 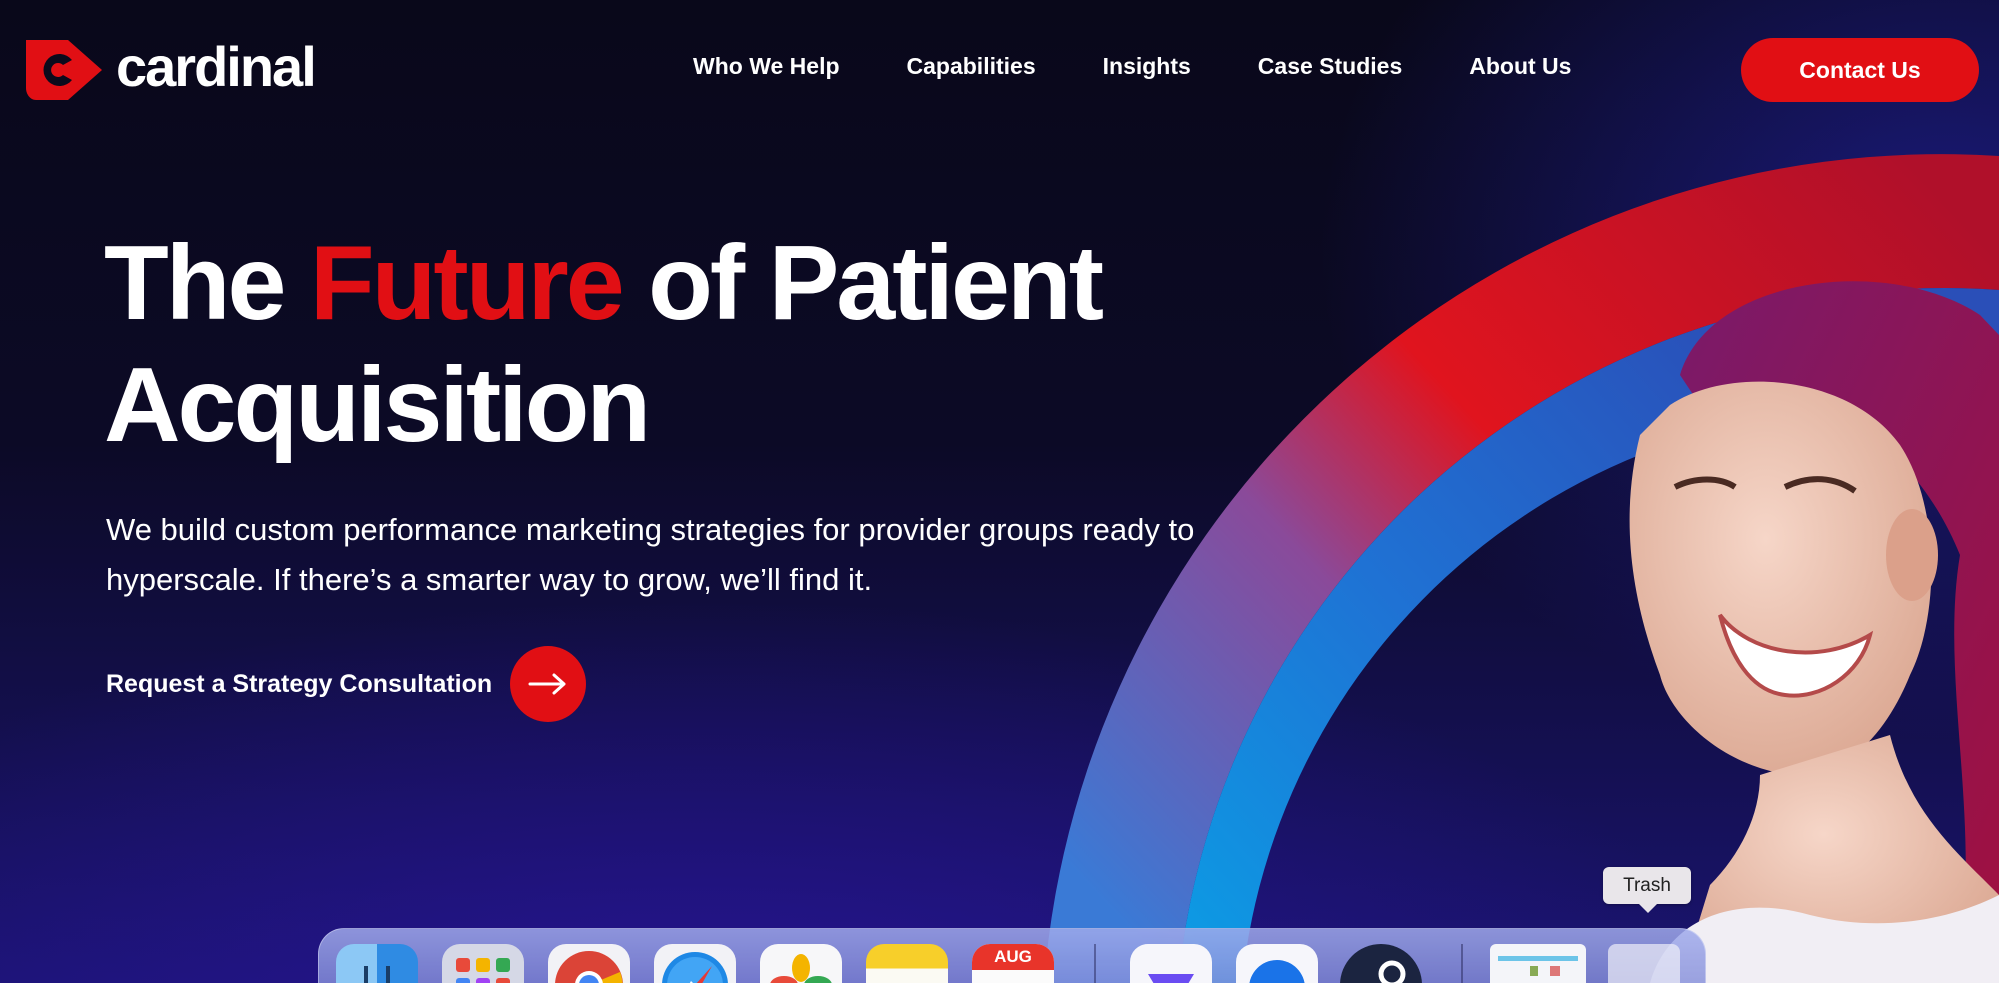 I want to click on nav-item-capabilities: Capabilities, so click(x=971, y=66).